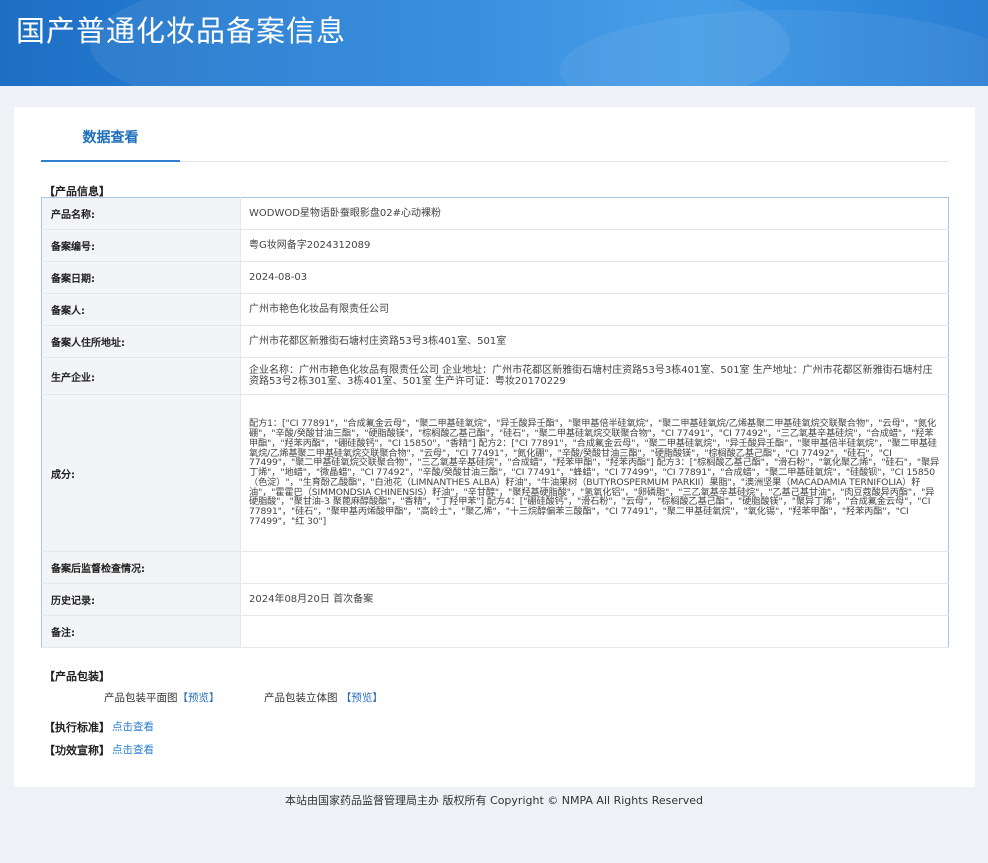 This screenshot has width=988, height=863. Describe the element at coordinates (141, 567) in the screenshot. I see `row-key: 备案后监督检查情况:` at that location.